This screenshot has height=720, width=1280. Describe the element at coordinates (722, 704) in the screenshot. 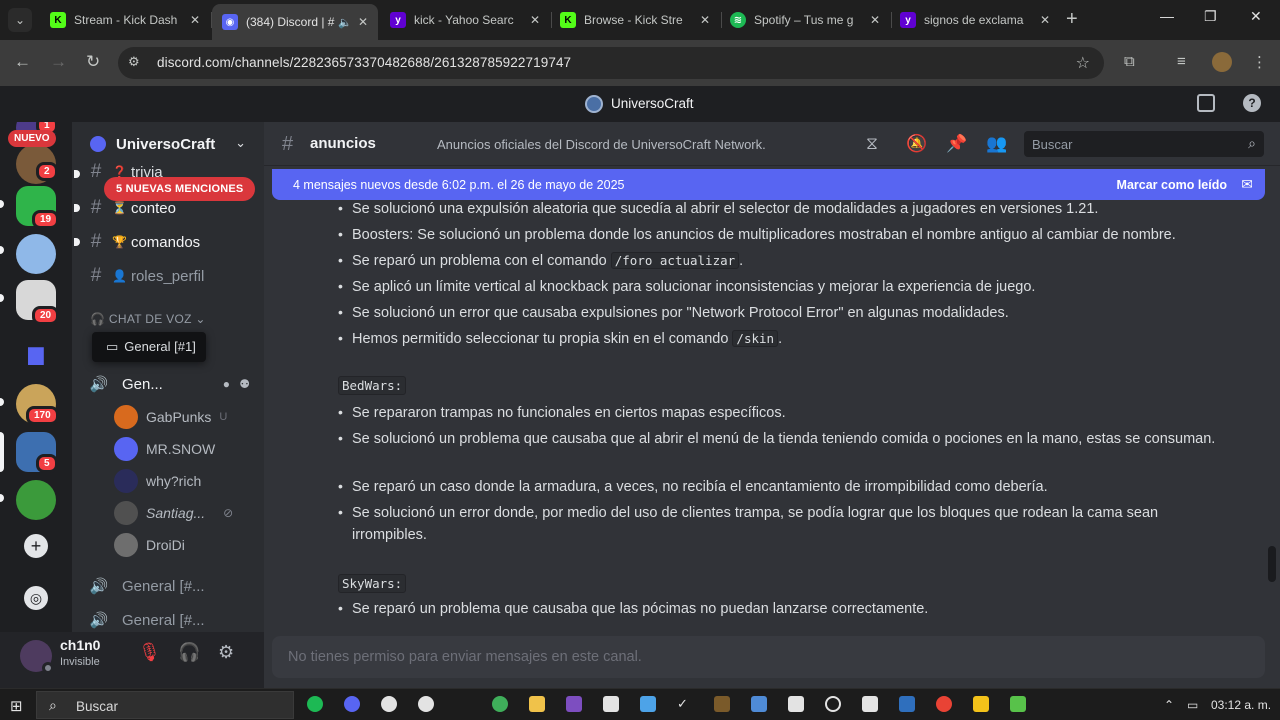

I see `minecraft-icon` at that location.